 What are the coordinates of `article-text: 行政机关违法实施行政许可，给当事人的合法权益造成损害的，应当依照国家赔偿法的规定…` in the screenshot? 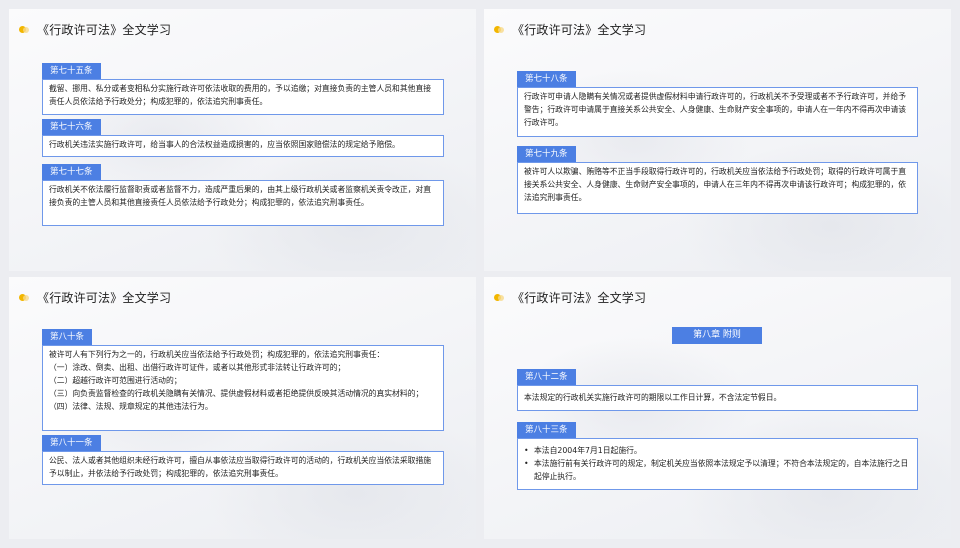 It's located at (224, 144).